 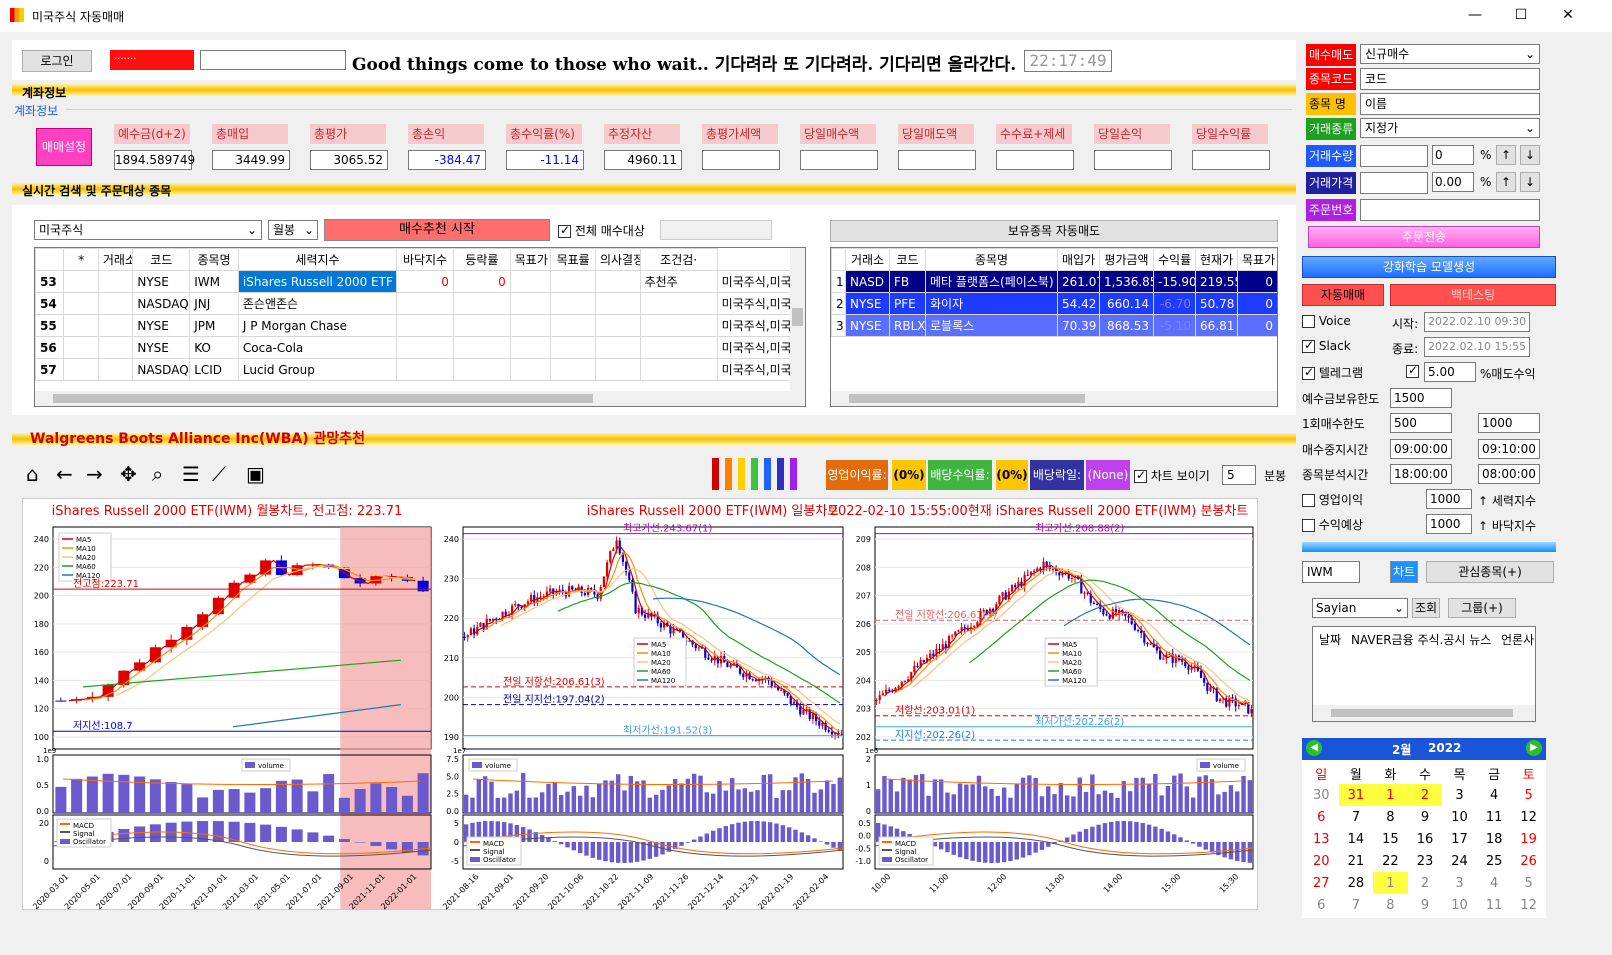 I want to click on table-row: 57 NASDAQ LCID Lucid Group 미국주식,미국주, so click(x=420, y=369).